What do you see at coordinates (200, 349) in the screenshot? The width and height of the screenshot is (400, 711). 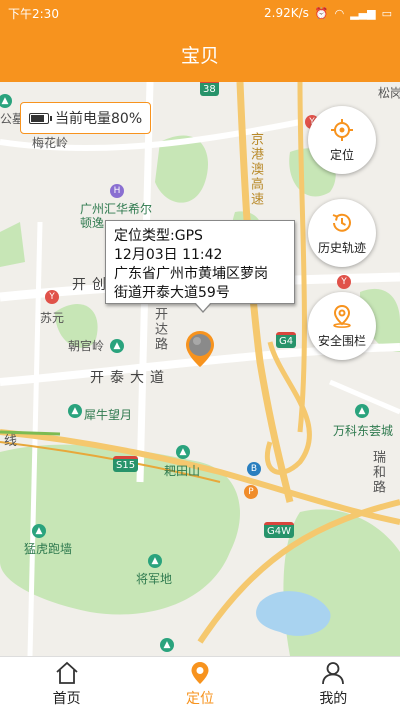 I see `device-marker-icon` at bounding box center [200, 349].